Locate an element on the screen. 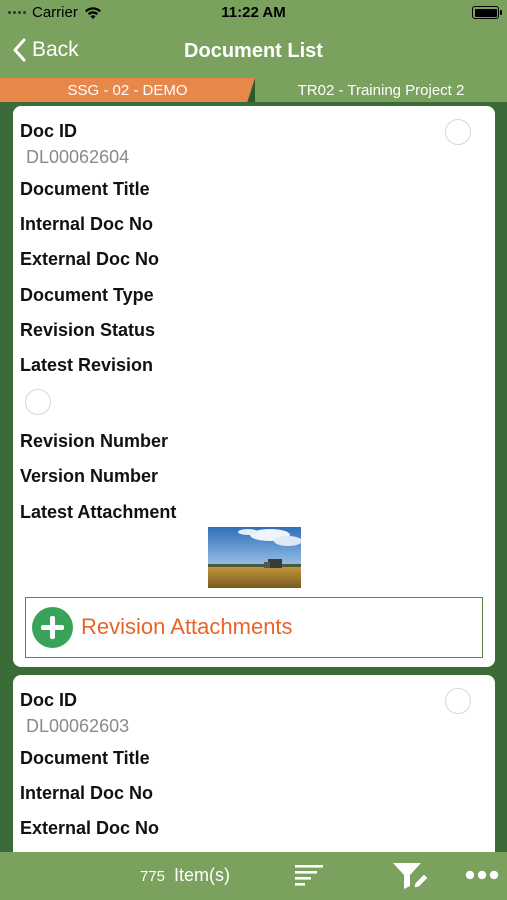 This screenshot has height=900, width=507. revision-attachments-label: Revision Attachments is located at coordinates (187, 626).